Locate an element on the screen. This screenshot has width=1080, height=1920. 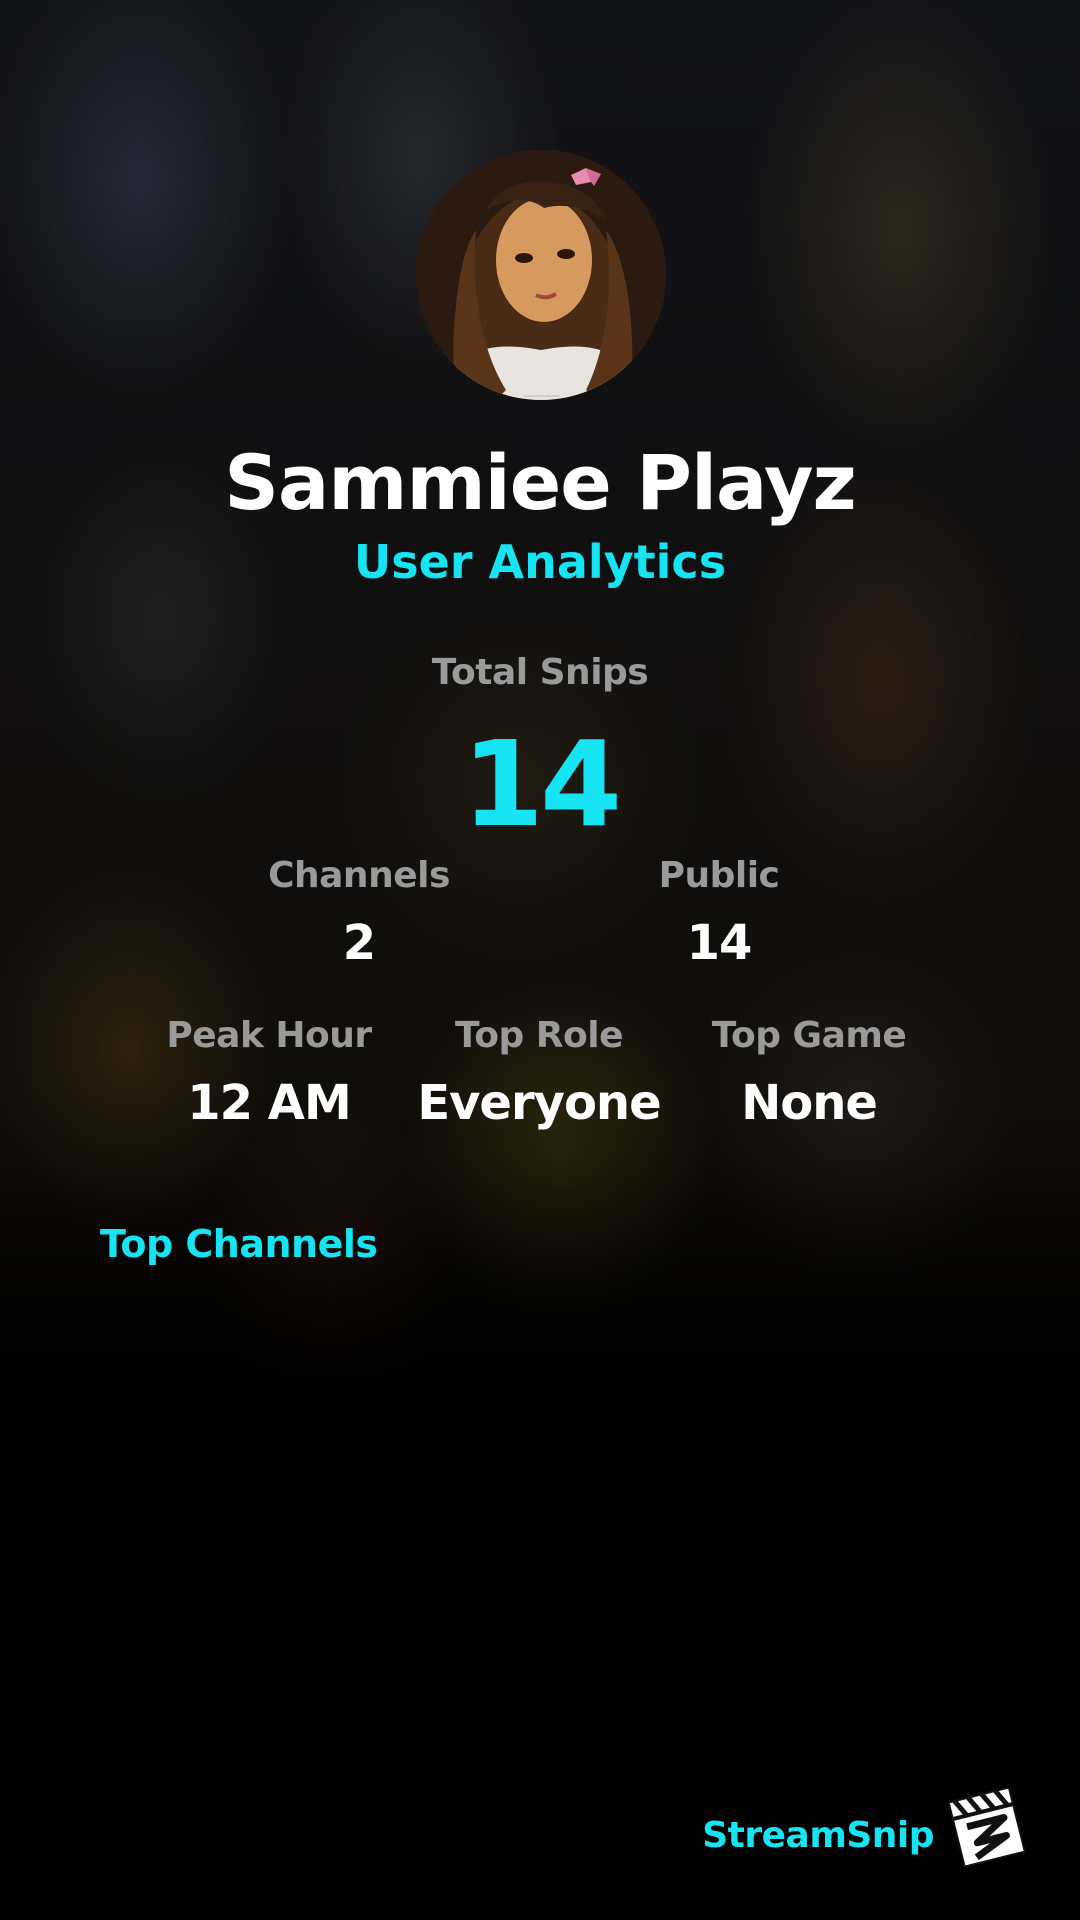
brand-name: StreamSnip is located at coordinates (818, 1835).